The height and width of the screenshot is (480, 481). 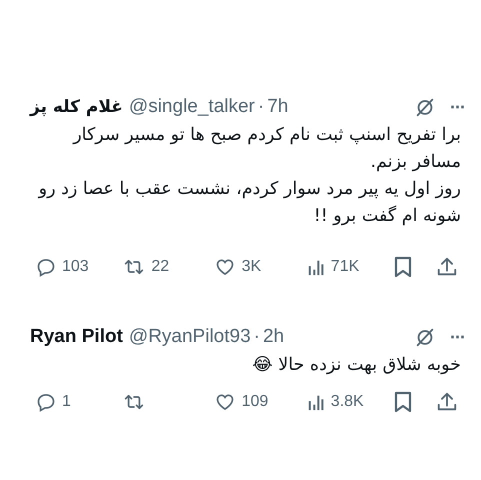 I want to click on post-time: 2h, so click(x=273, y=337).